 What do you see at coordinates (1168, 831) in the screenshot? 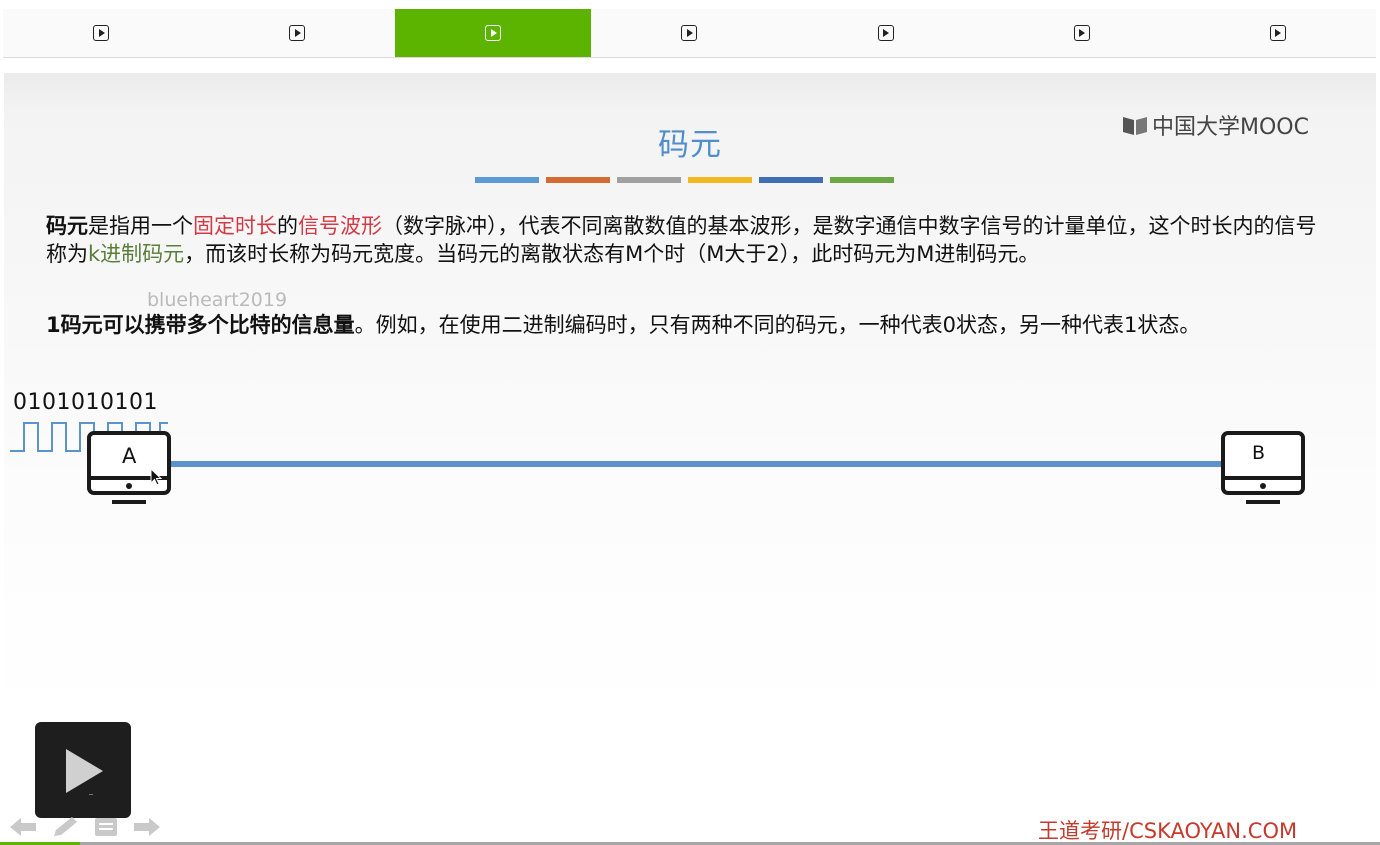
I see `footer-brand: 王道考研/CSKAOYAN.COM` at bounding box center [1168, 831].